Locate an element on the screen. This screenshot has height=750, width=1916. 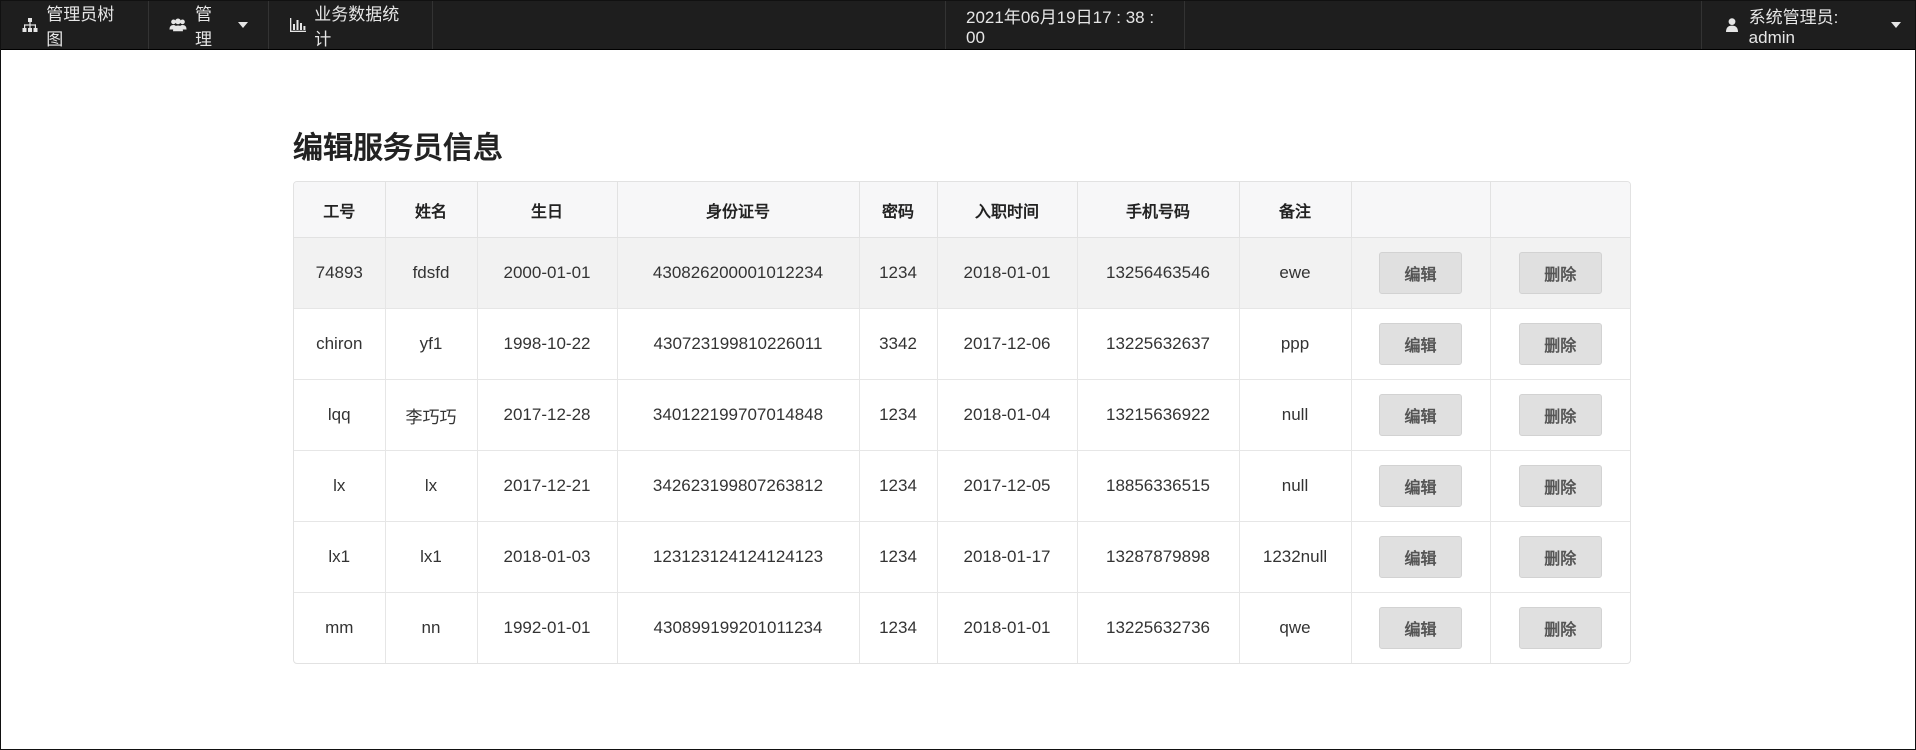
nav-business-stats-label: 业务数据统计 is located at coordinates (357, 27).